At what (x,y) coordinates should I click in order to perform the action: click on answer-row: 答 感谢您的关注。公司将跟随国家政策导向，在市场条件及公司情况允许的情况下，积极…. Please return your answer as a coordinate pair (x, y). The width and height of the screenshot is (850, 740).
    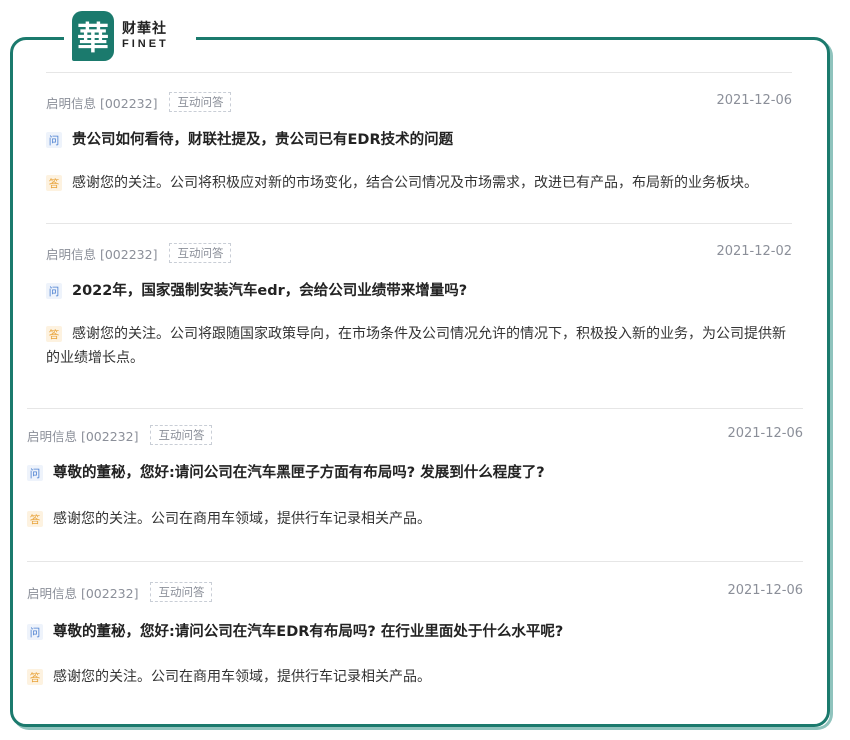
    Looking at the image, I should click on (422, 346).